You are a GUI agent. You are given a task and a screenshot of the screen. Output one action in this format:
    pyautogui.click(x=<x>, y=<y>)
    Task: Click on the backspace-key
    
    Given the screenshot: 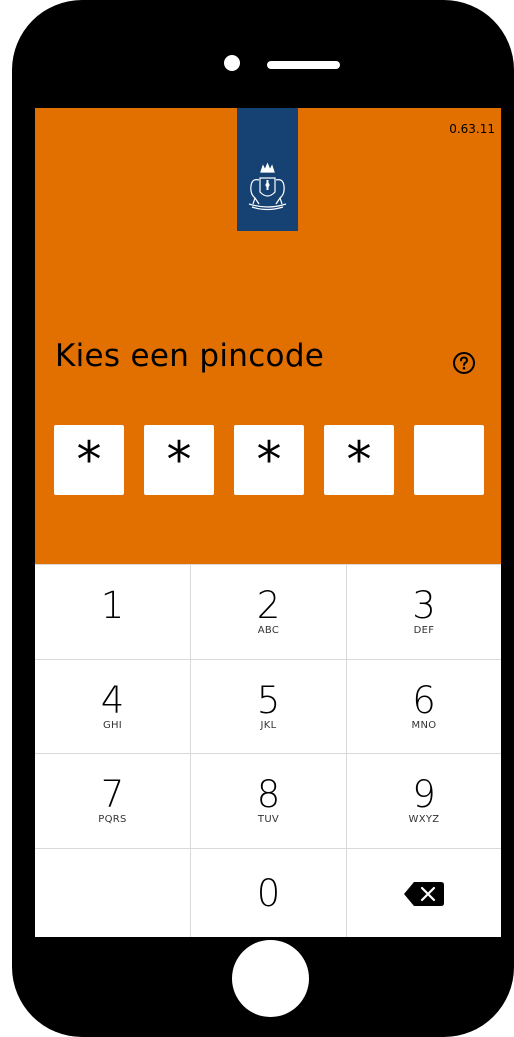 What is the action you would take?
    pyautogui.click(x=424, y=893)
    